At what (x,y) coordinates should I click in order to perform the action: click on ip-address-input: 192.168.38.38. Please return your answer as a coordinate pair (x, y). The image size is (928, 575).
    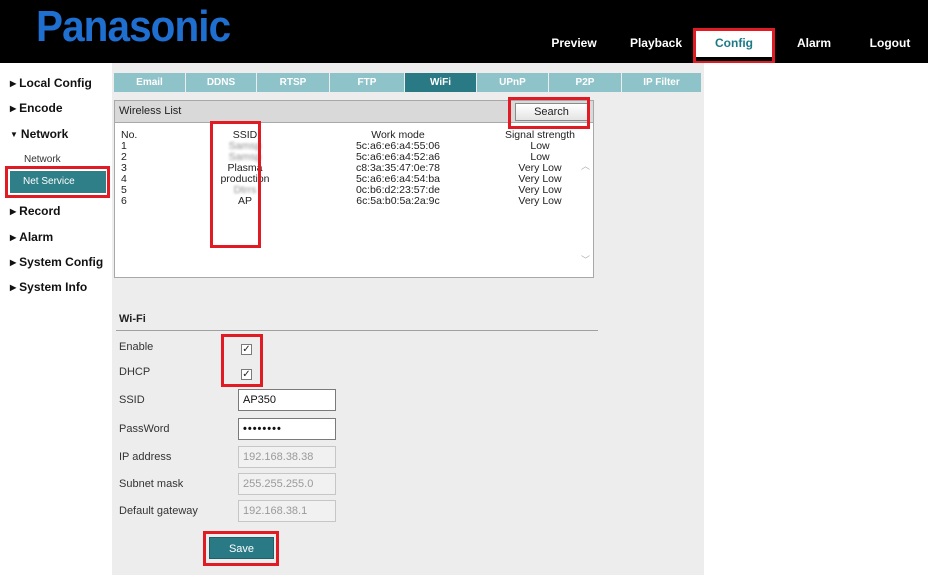
    Looking at the image, I should click on (287, 457).